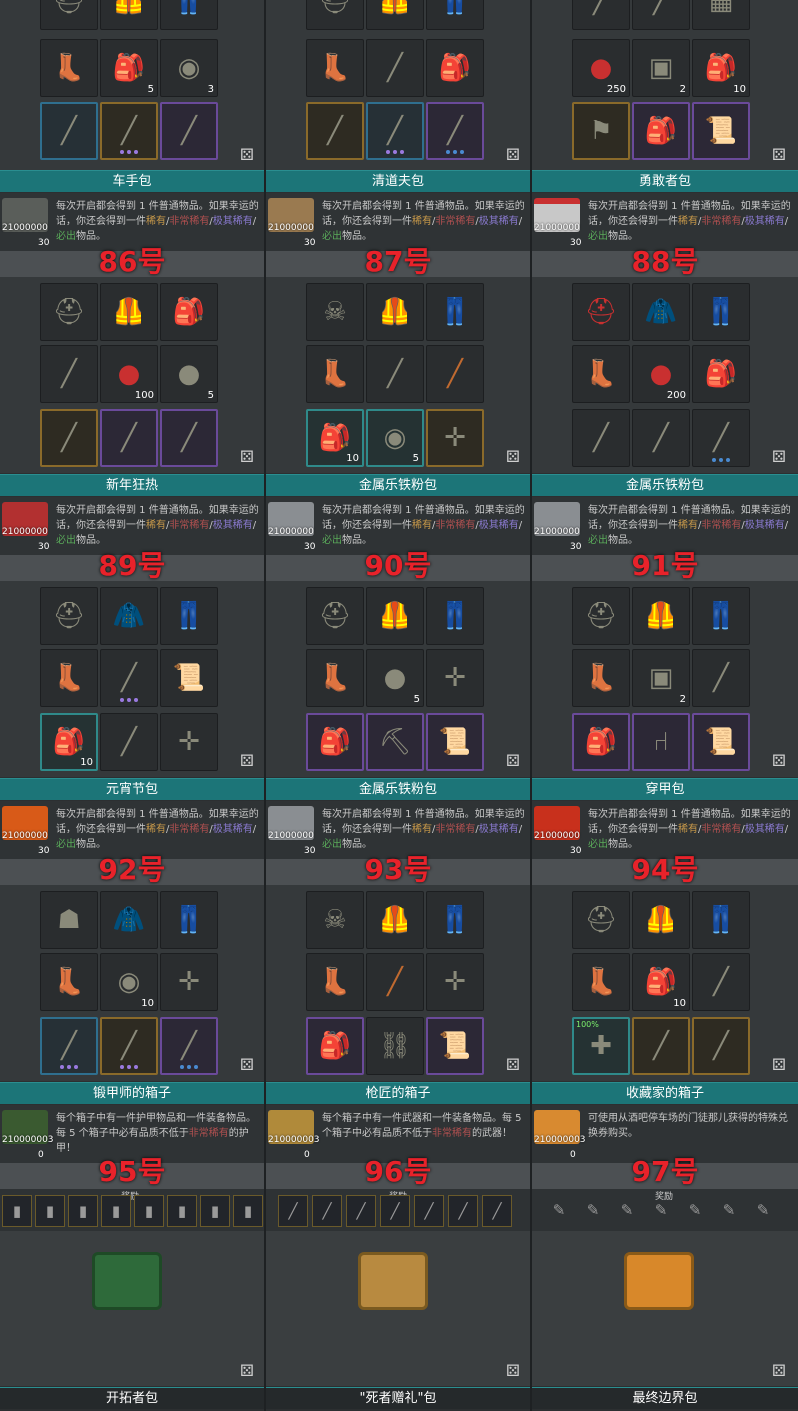 The height and width of the screenshot is (1411, 798). I want to click on armor-icon: 🦺, so click(395, 920).